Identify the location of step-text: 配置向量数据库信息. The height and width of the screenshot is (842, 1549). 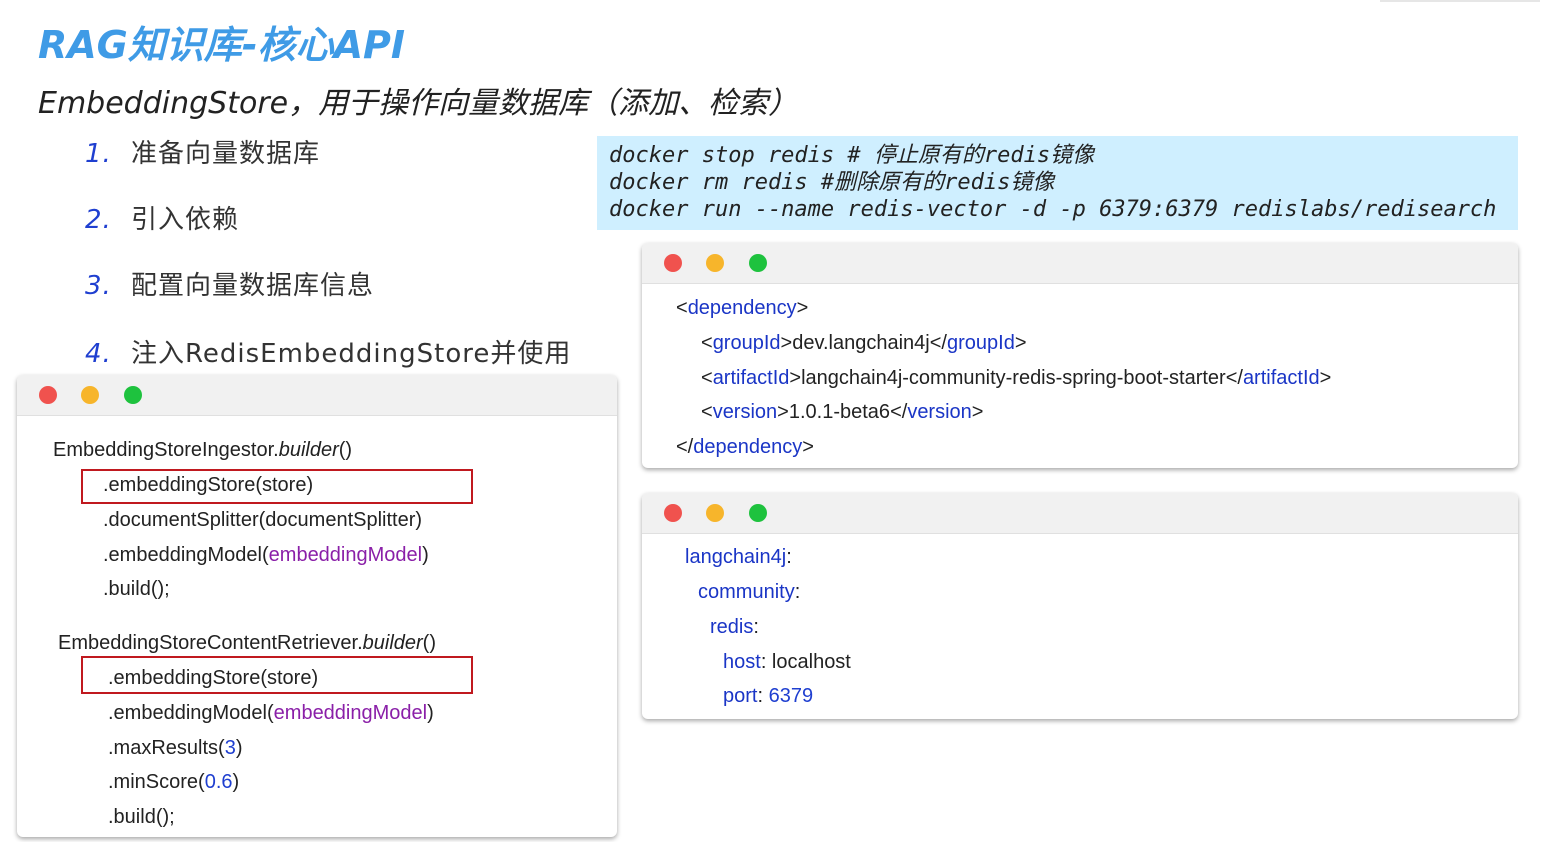
(253, 286).